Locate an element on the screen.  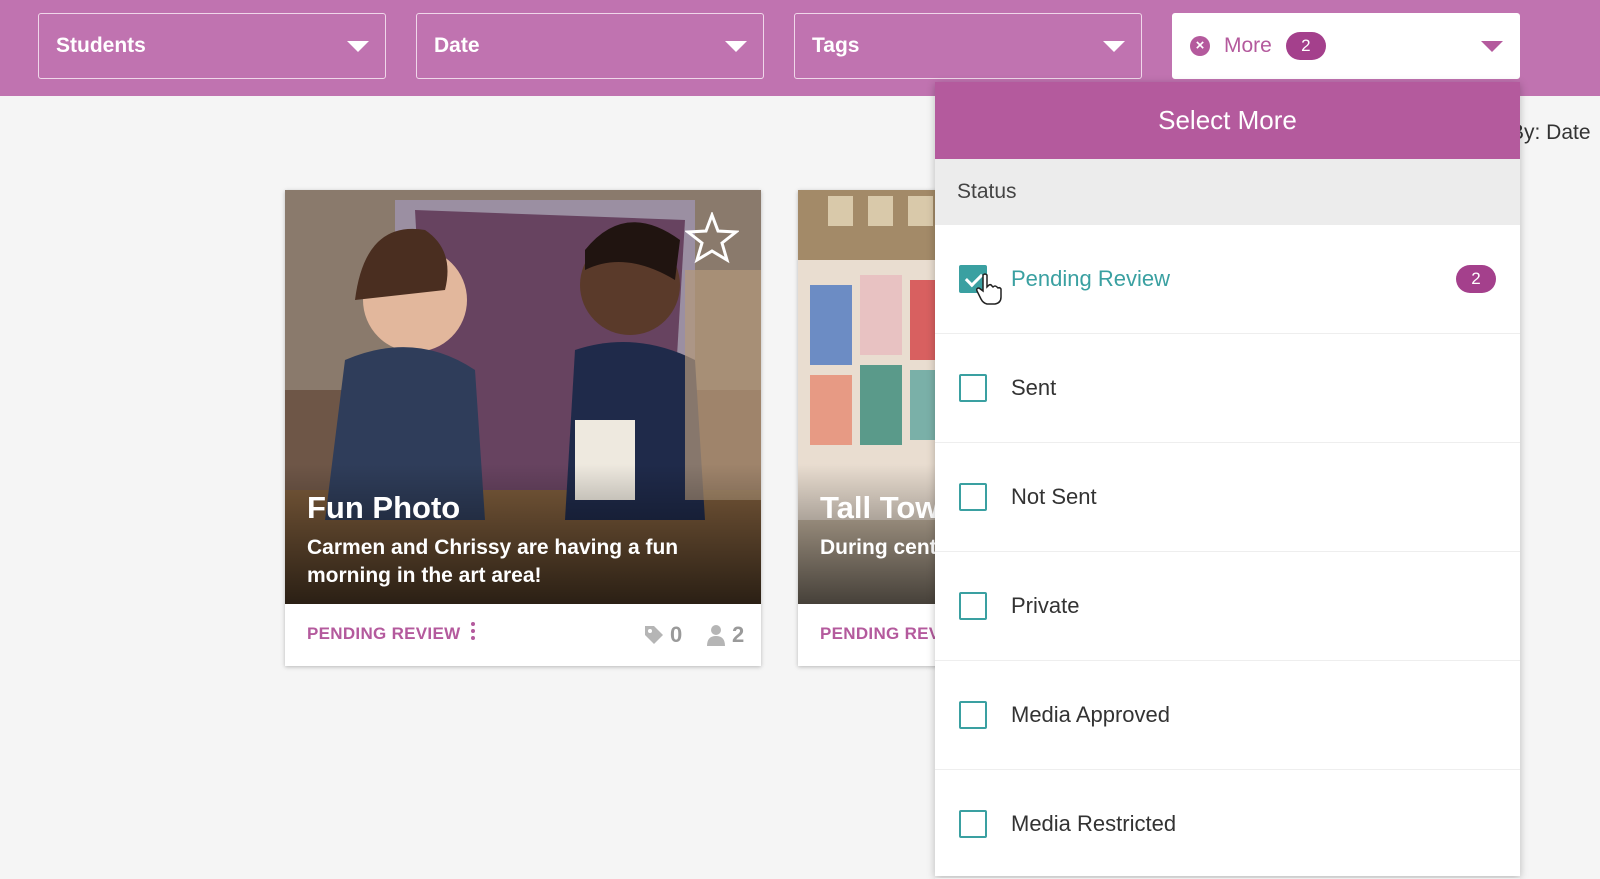
option-pending-review: Pending Review 2 is located at coordinates (1227, 279).